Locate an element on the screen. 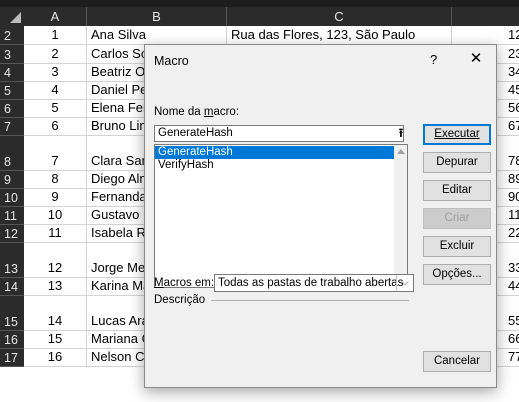 This screenshot has width=519, height=402. cell-a: 9 is located at coordinates (55, 198).